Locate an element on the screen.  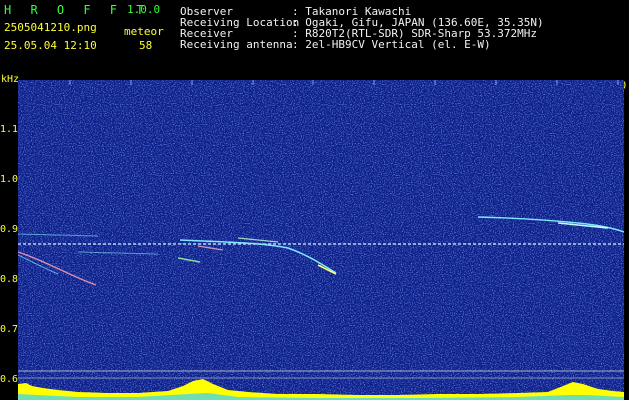
file-name: 2505041210.png is located at coordinates (50, 27).